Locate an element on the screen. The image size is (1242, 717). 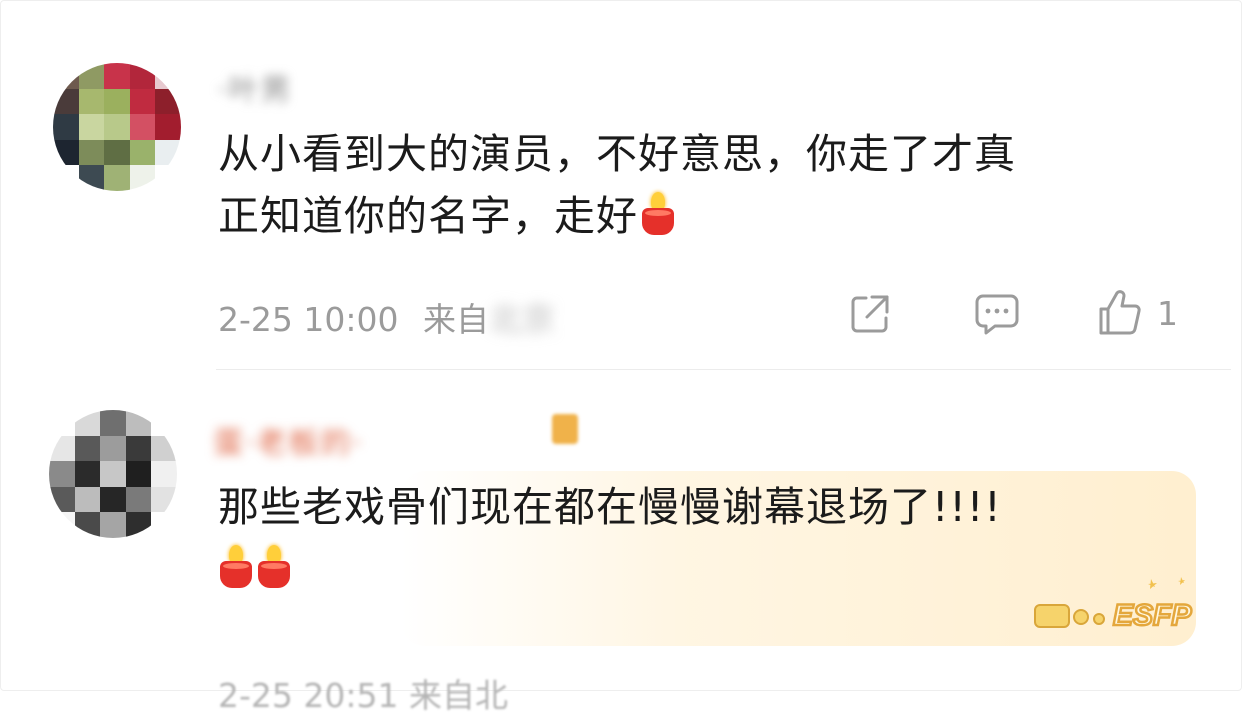
reply-button is located at coordinates (997, 314).